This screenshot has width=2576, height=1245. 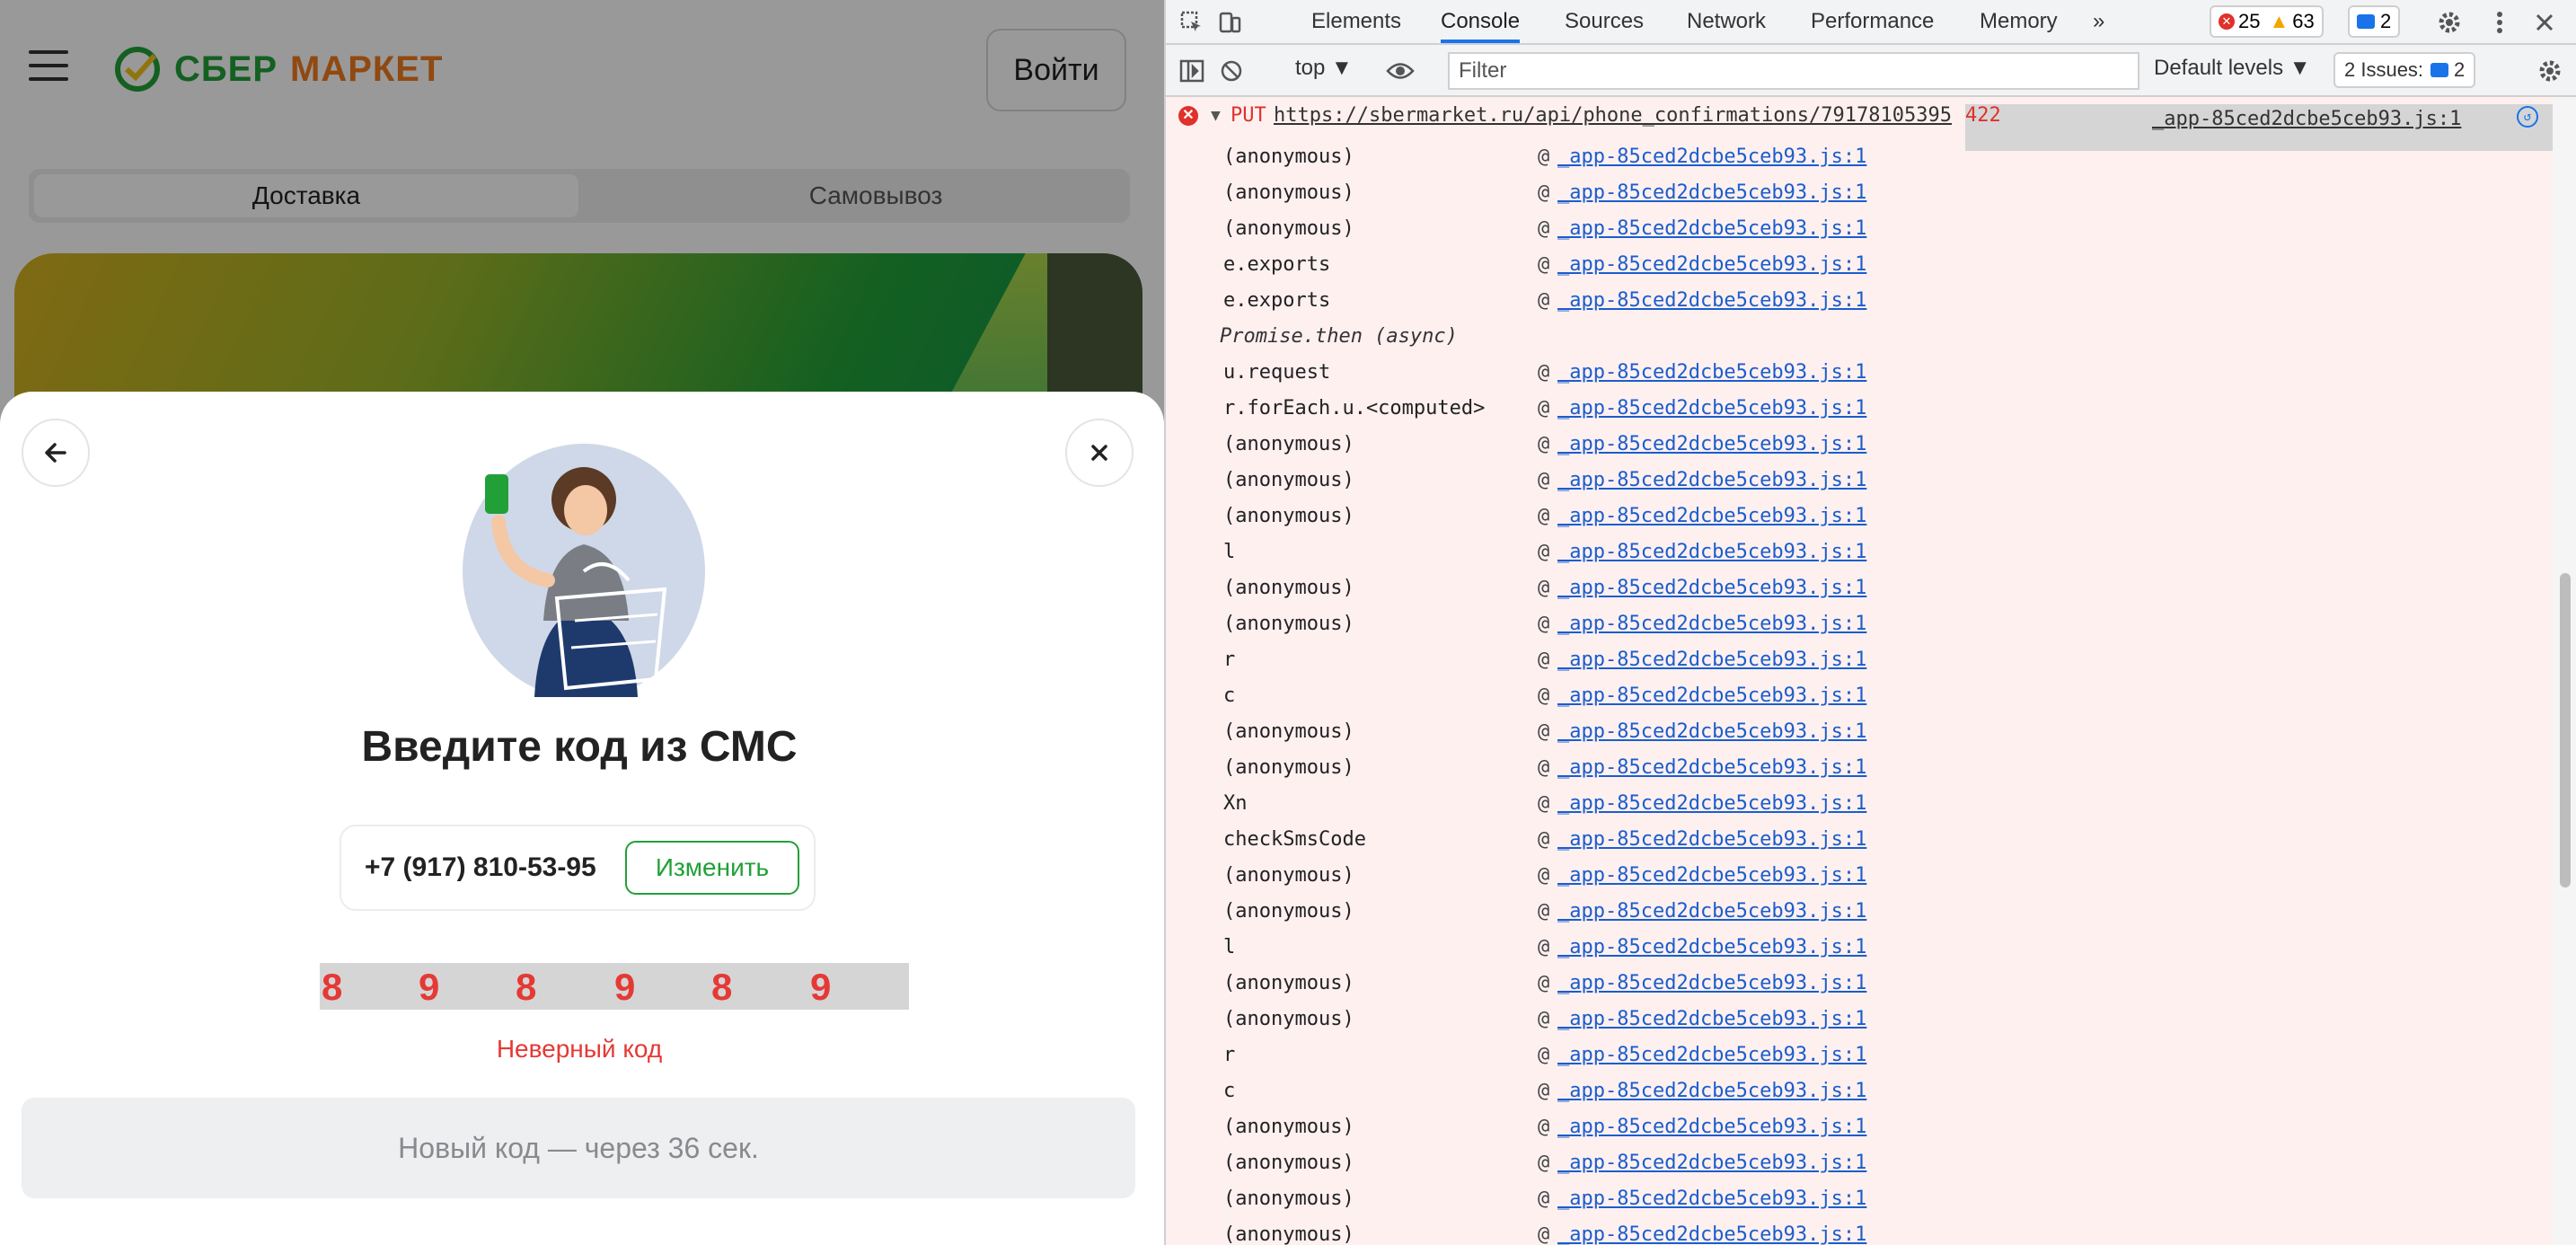 I want to click on back-button, so click(x=56, y=453).